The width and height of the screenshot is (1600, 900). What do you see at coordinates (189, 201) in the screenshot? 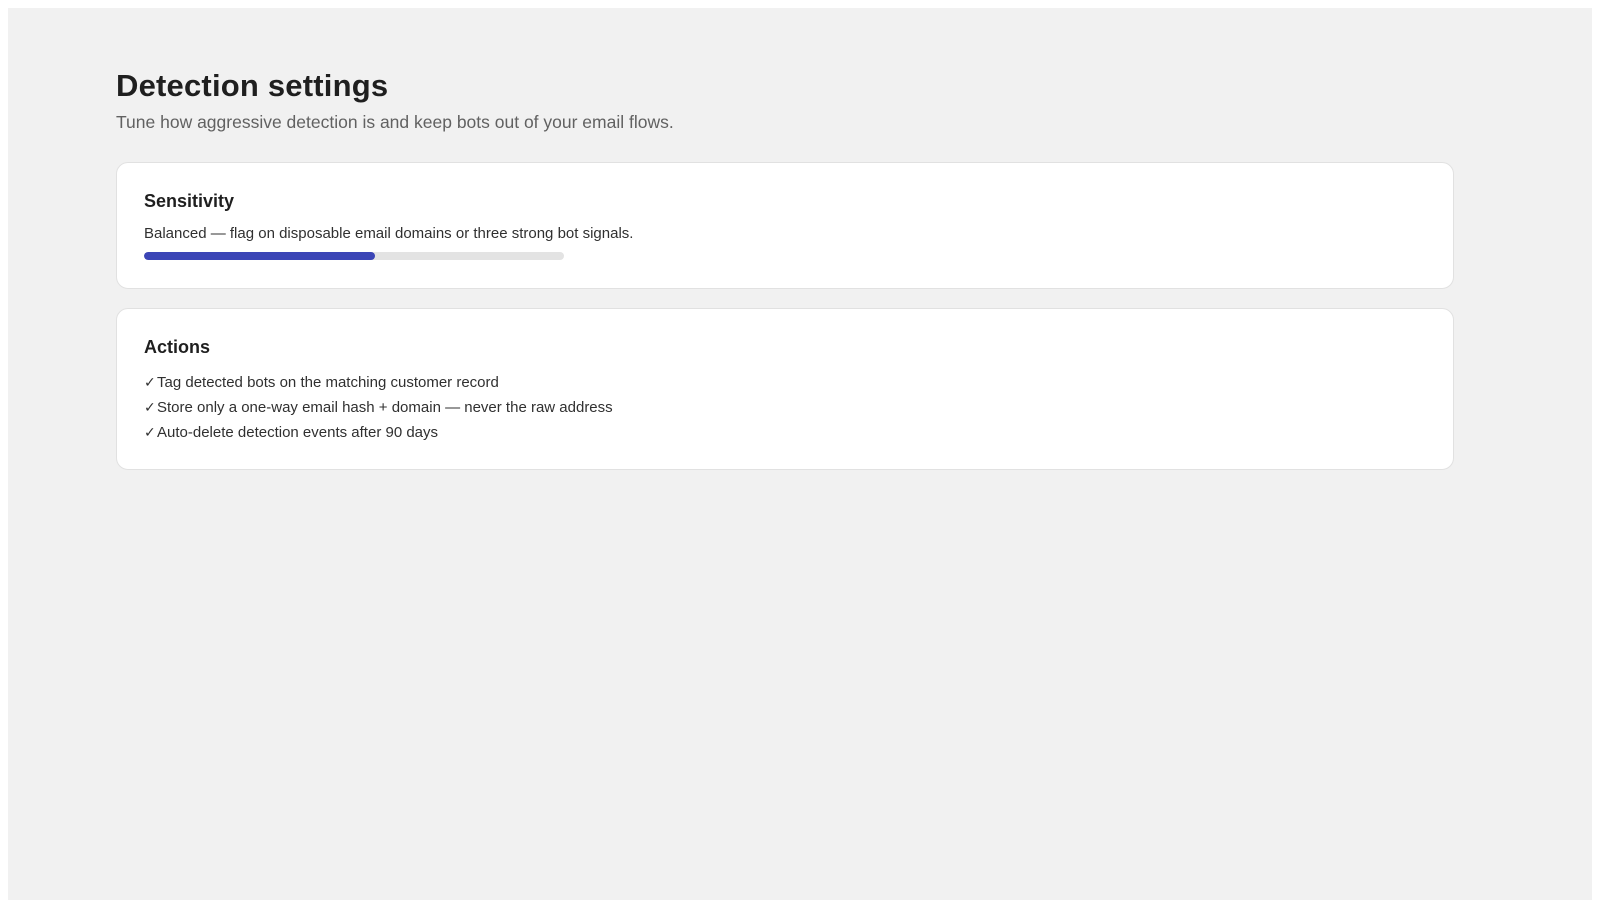
I see `sensitivity-title: Sensitivity` at bounding box center [189, 201].